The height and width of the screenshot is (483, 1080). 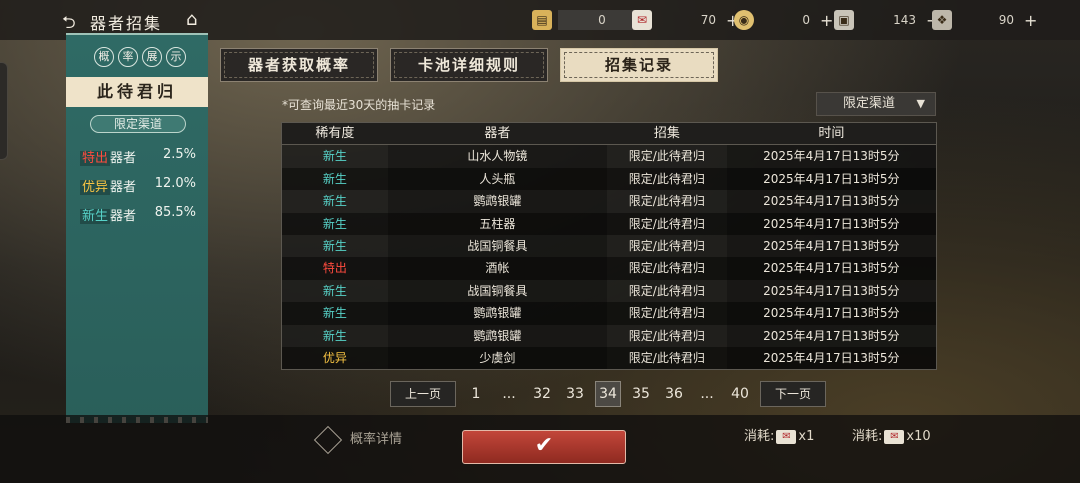 I want to click on resource-value: 143, so click(x=904, y=20).